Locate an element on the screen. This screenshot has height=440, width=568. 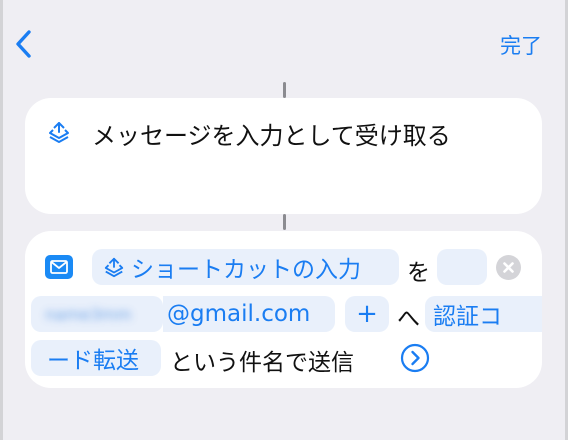
shortcut-input-token-label: ショートカットの入力 is located at coordinates (246, 270).